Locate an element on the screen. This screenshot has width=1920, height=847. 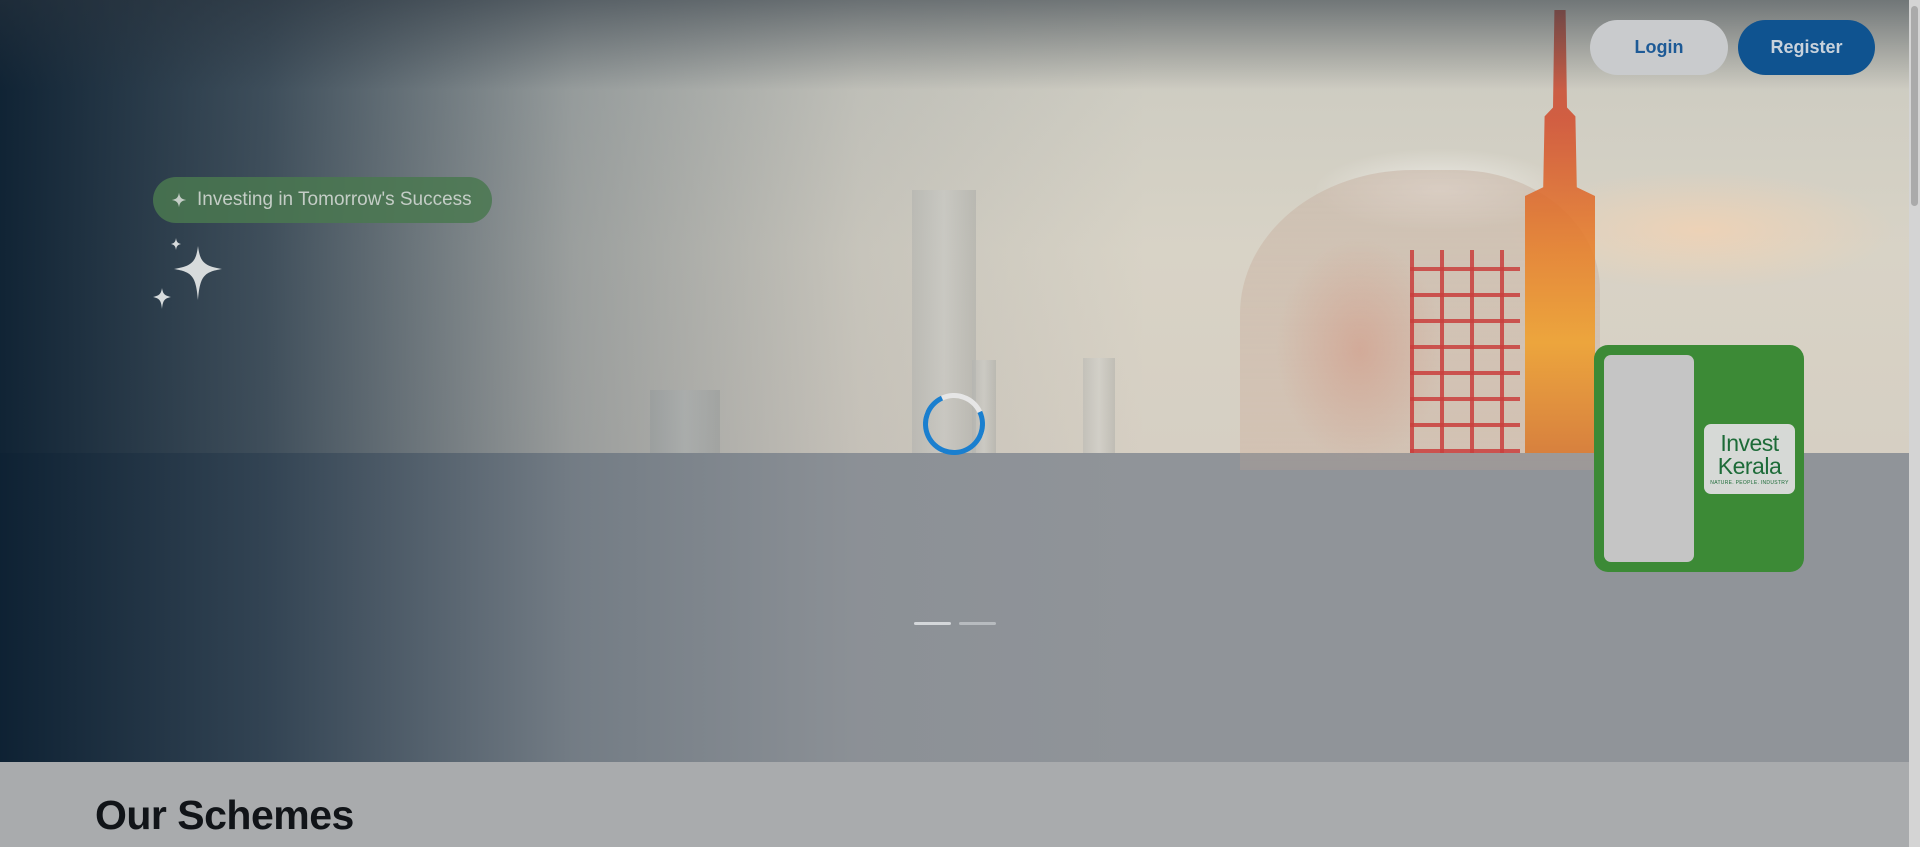
hero-tagline-pill: Investing in Tomorrow's Success is located at coordinates (322, 200).